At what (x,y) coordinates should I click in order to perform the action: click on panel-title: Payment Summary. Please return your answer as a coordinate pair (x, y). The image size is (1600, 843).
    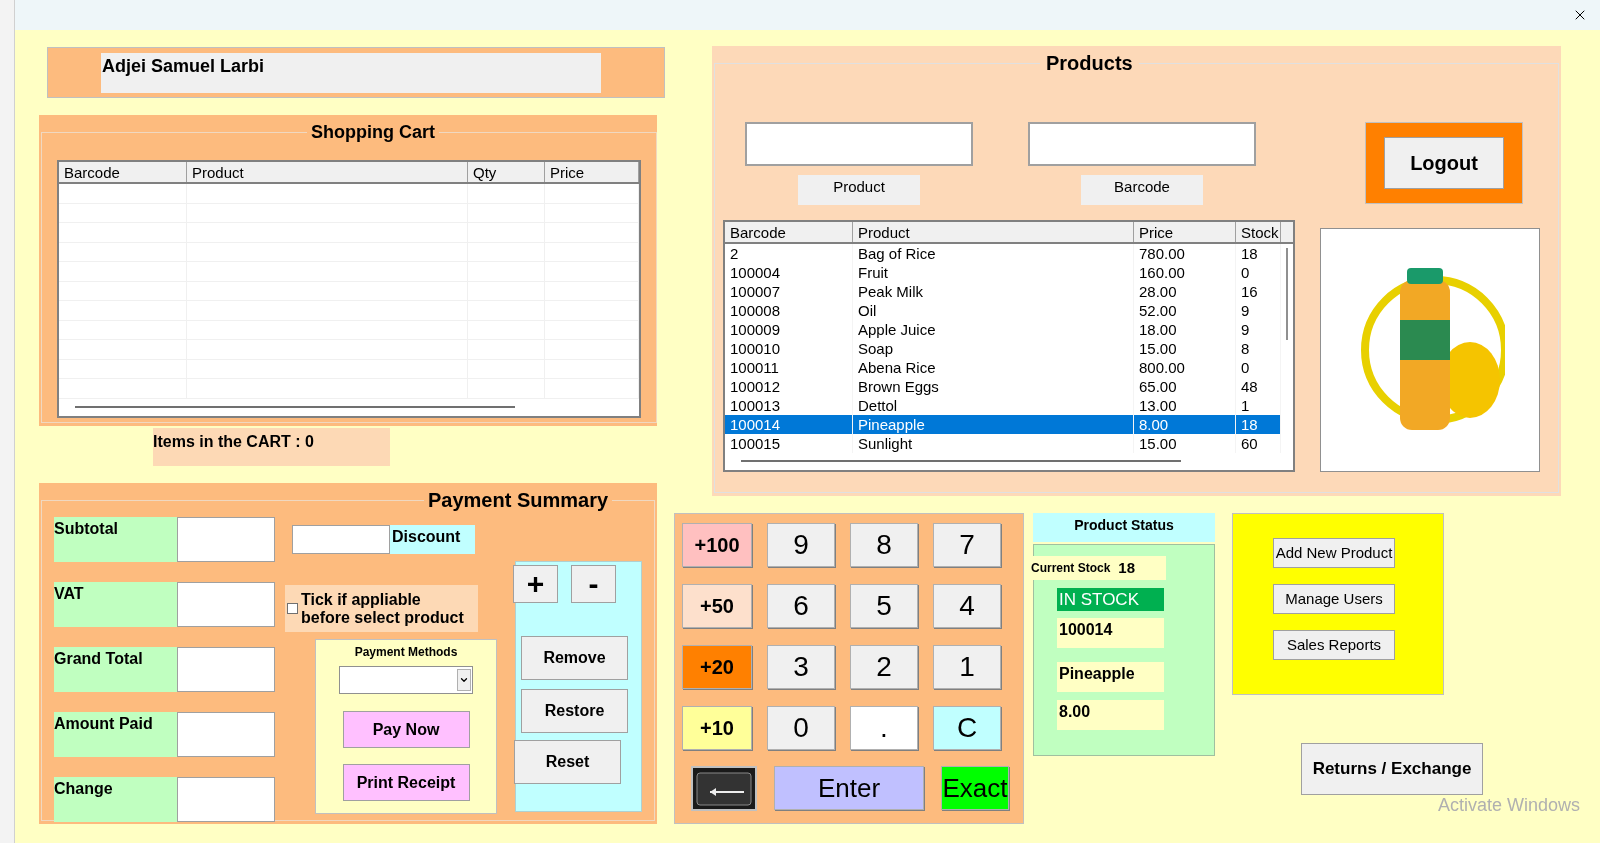
    Looking at the image, I should click on (518, 500).